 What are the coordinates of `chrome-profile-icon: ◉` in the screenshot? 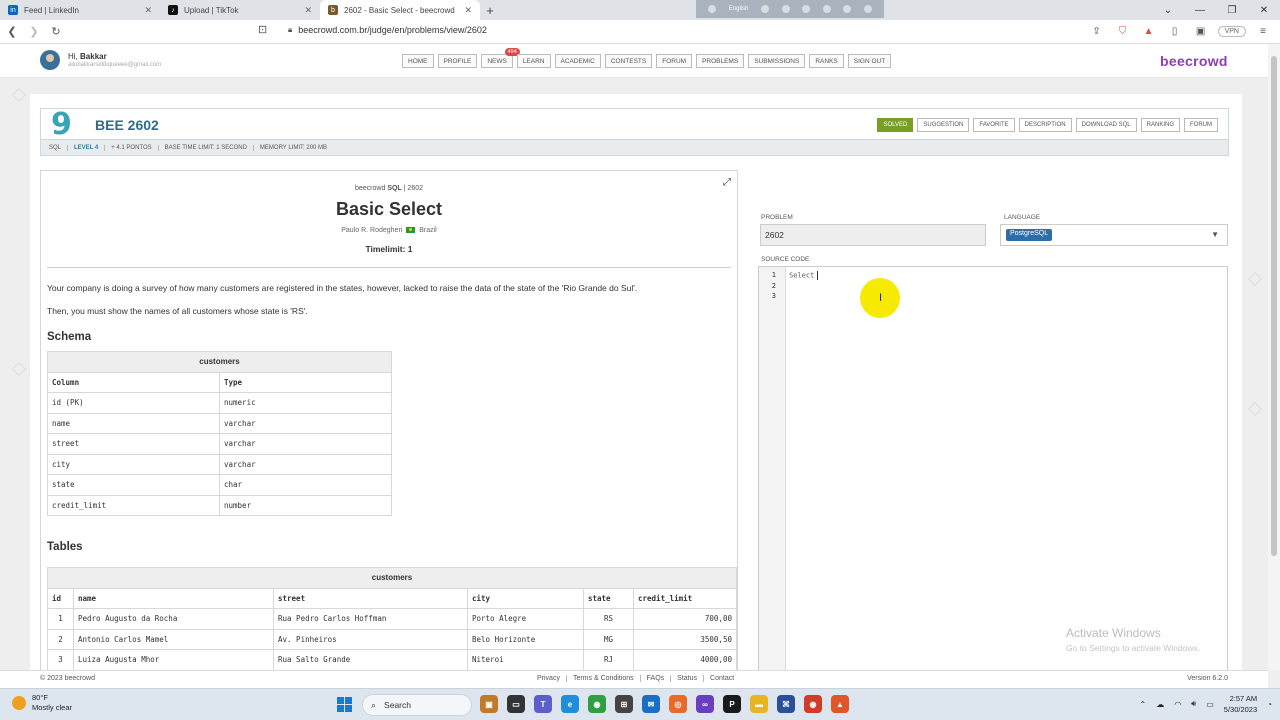 It's located at (813, 704).